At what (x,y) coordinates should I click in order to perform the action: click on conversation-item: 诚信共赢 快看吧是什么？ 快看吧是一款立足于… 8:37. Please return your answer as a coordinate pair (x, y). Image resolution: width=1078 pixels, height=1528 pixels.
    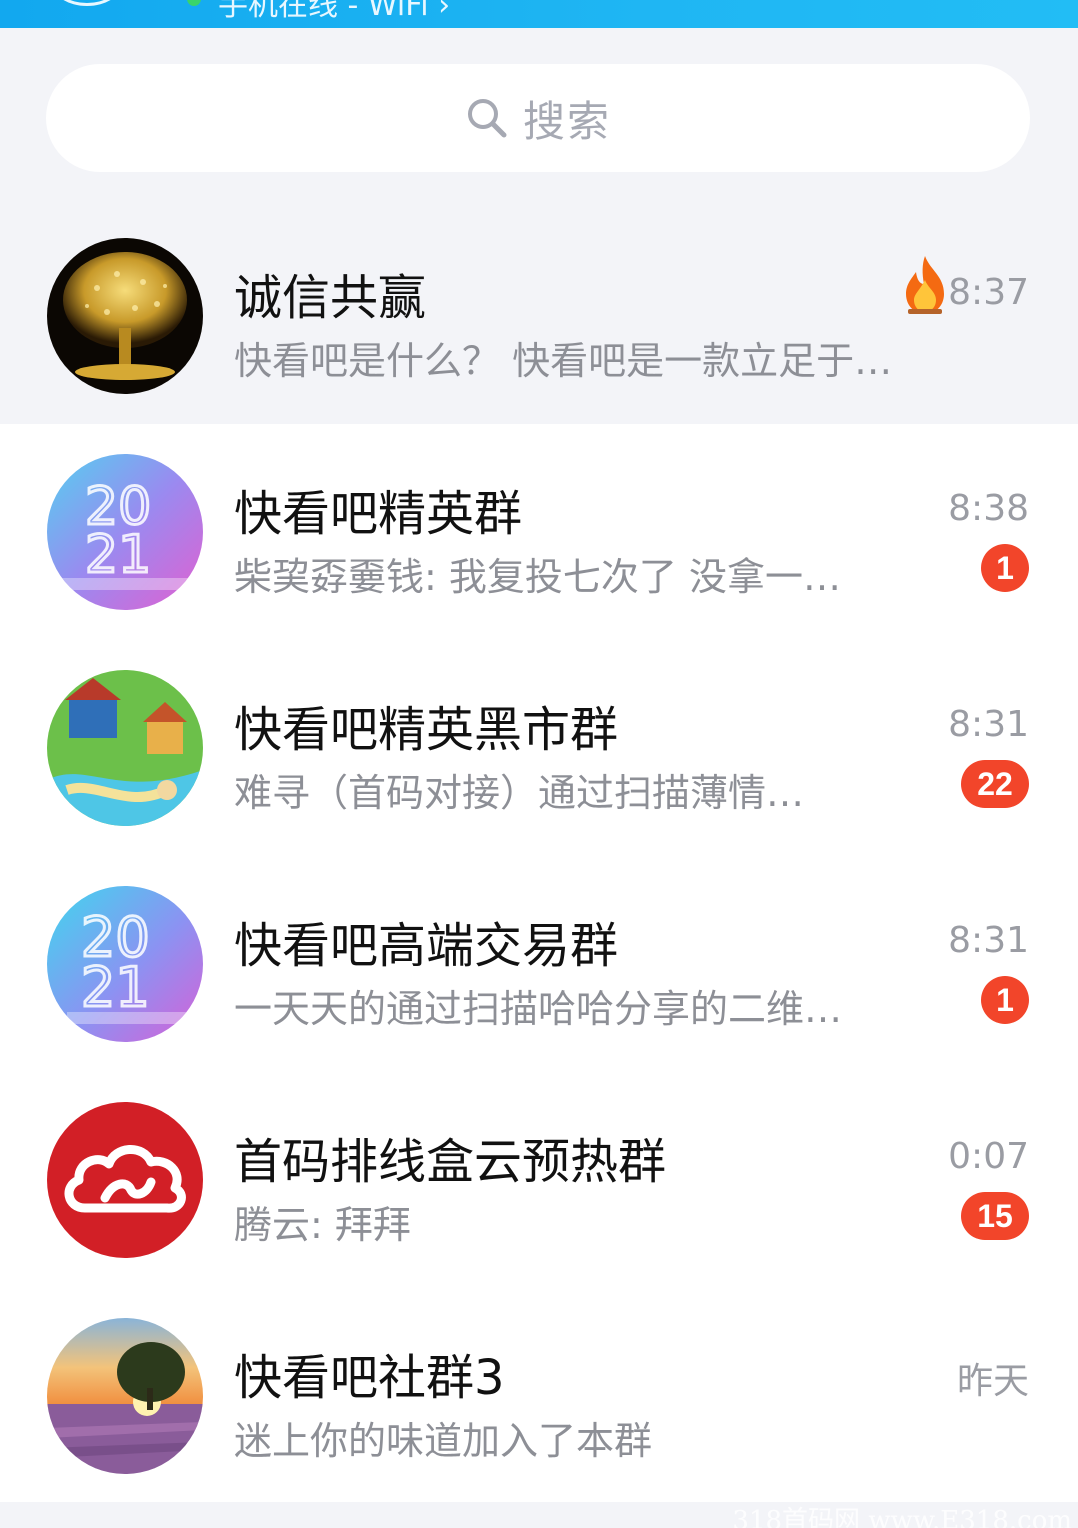
    Looking at the image, I should click on (539, 316).